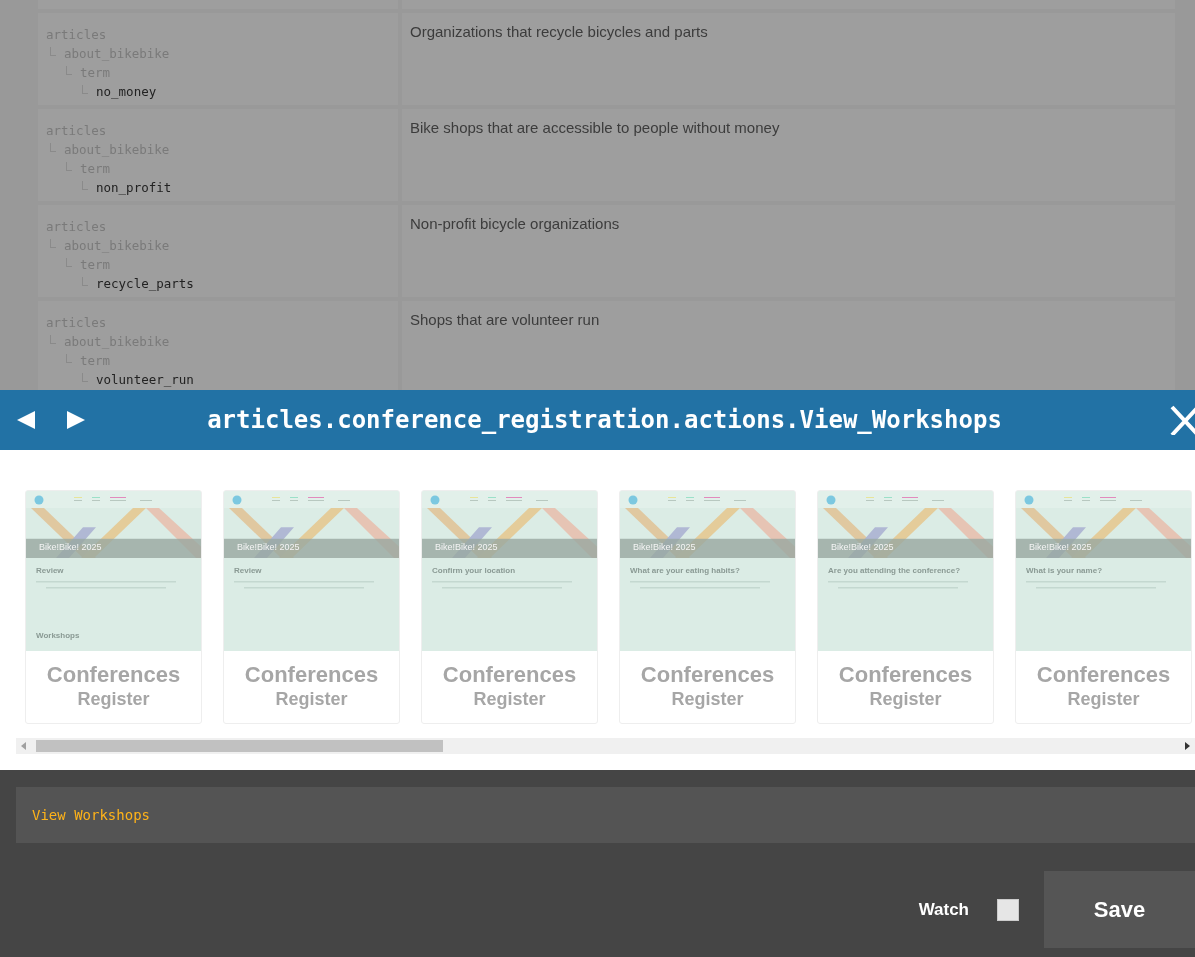 This screenshot has width=1195, height=957. What do you see at coordinates (685, 570) in the screenshot?
I see `page-heading: What are your eating habits?` at bounding box center [685, 570].